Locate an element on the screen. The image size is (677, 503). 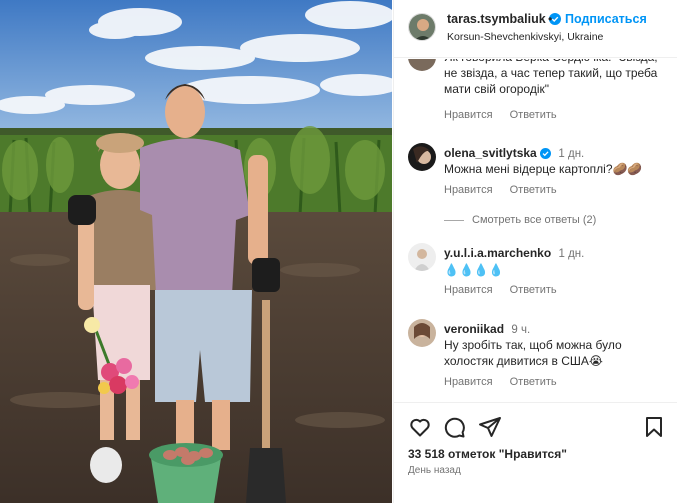
commenter-username: olena_svitlytska is located at coordinates (490, 153).